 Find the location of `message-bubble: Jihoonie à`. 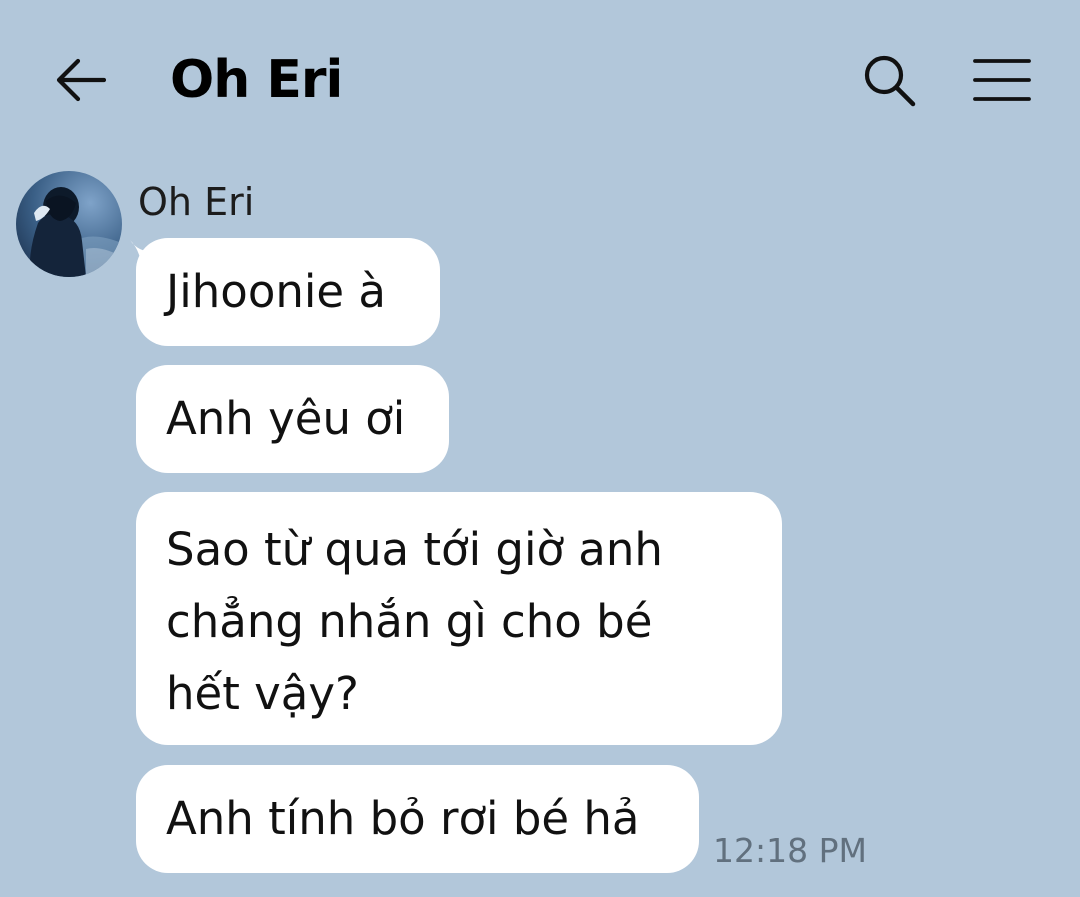

message-bubble: Jihoonie à is located at coordinates (288, 292).